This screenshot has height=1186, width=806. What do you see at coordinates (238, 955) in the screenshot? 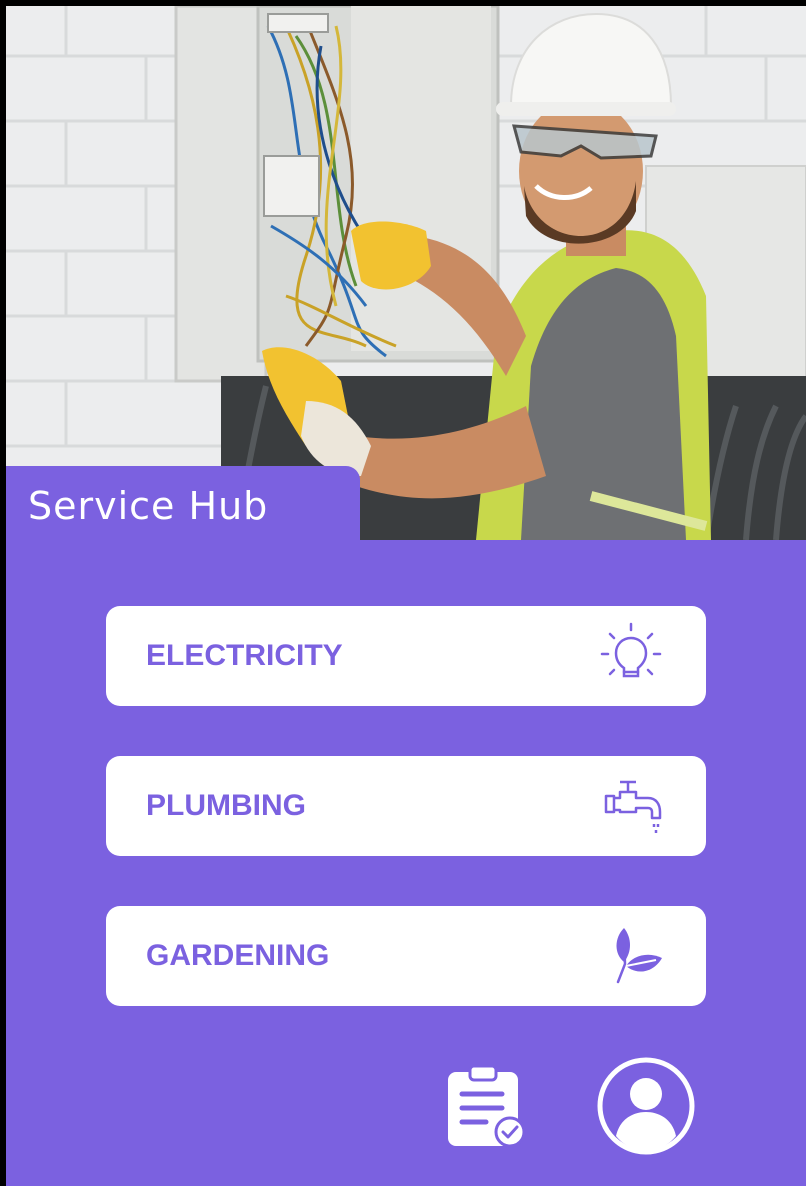
I see `service-label-gardening: GARDENING` at bounding box center [238, 955].